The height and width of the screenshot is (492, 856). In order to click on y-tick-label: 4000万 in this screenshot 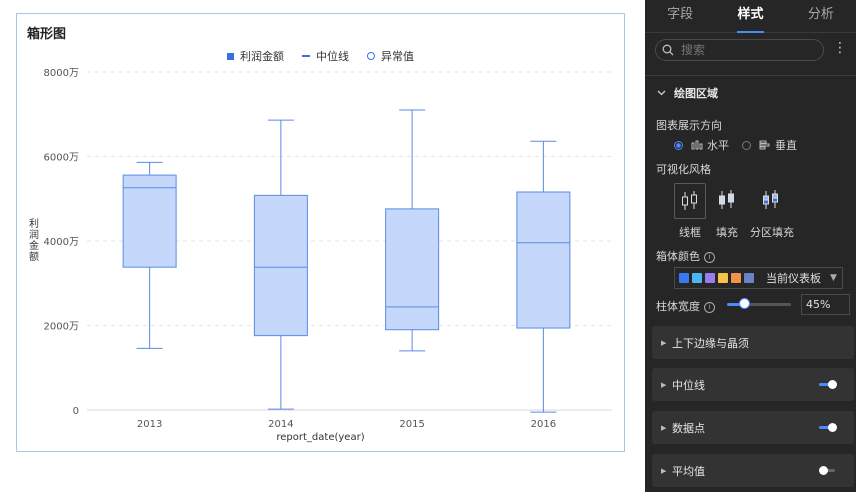, I will do `click(61, 242)`.